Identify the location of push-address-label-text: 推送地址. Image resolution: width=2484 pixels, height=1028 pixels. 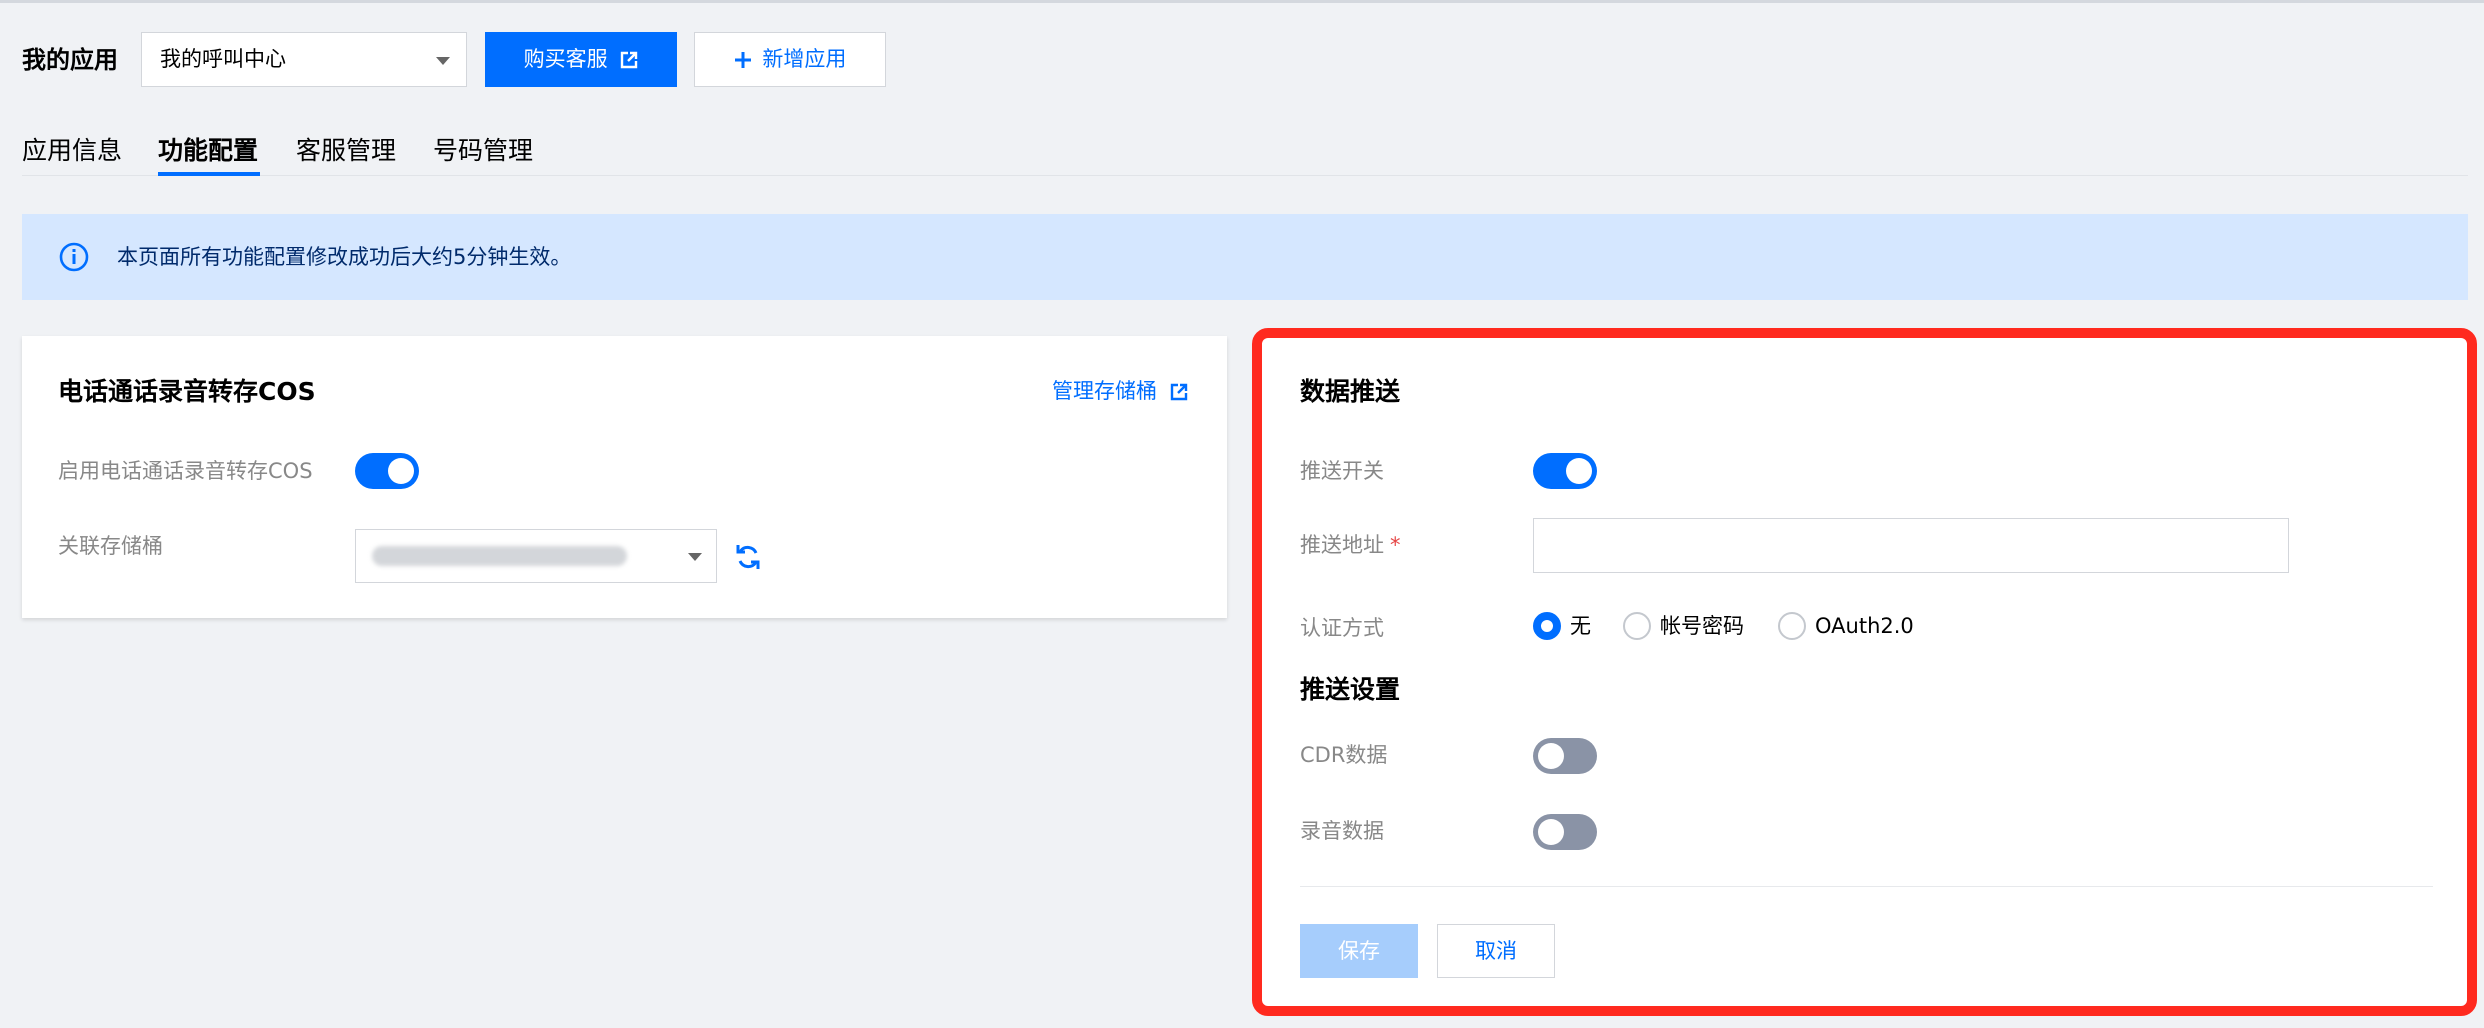
(1342, 545).